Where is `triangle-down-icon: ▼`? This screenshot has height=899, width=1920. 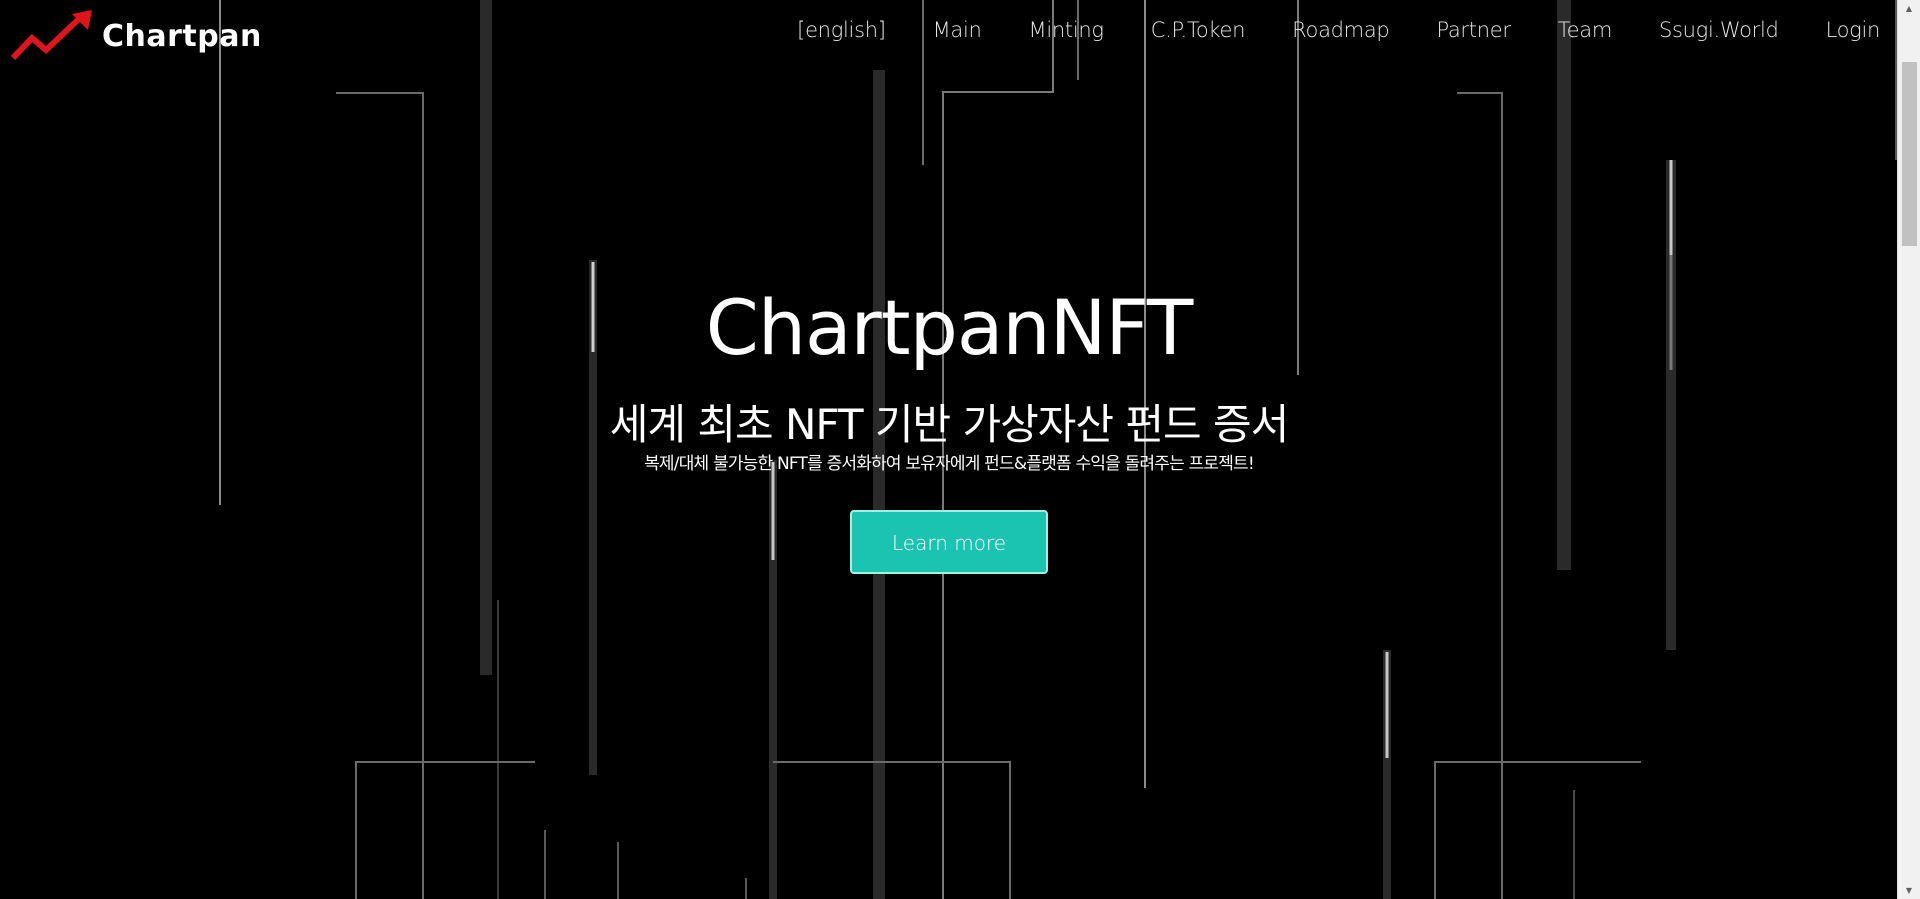 triangle-down-icon: ▼ is located at coordinates (1909, 890).